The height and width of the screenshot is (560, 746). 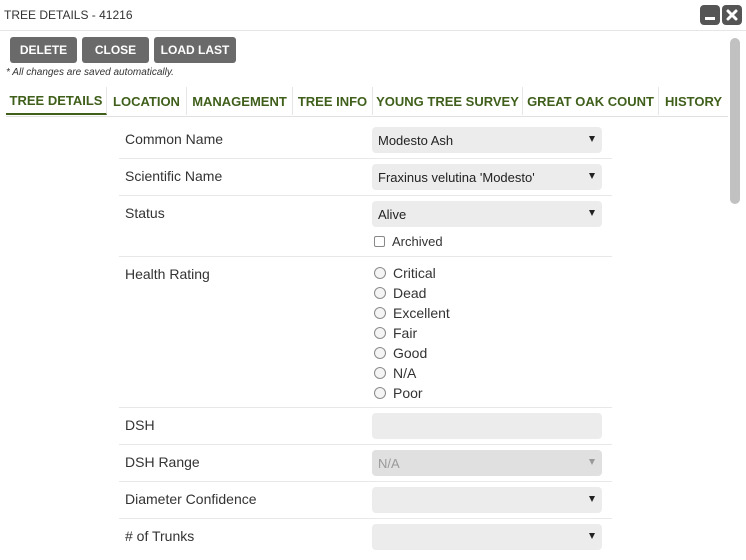 What do you see at coordinates (140, 425) in the screenshot?
I see `dsh-label: DSH` at bounding box center [140, 425].